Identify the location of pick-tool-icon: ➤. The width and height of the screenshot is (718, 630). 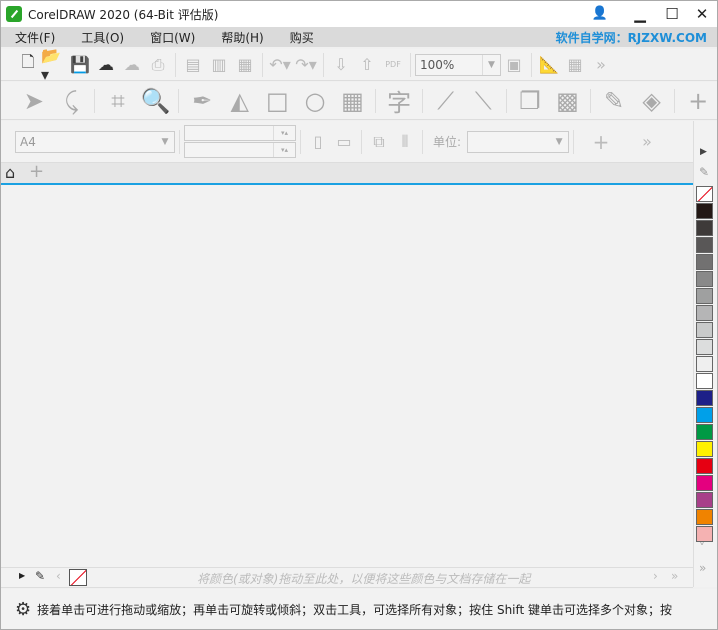
(34, 101).